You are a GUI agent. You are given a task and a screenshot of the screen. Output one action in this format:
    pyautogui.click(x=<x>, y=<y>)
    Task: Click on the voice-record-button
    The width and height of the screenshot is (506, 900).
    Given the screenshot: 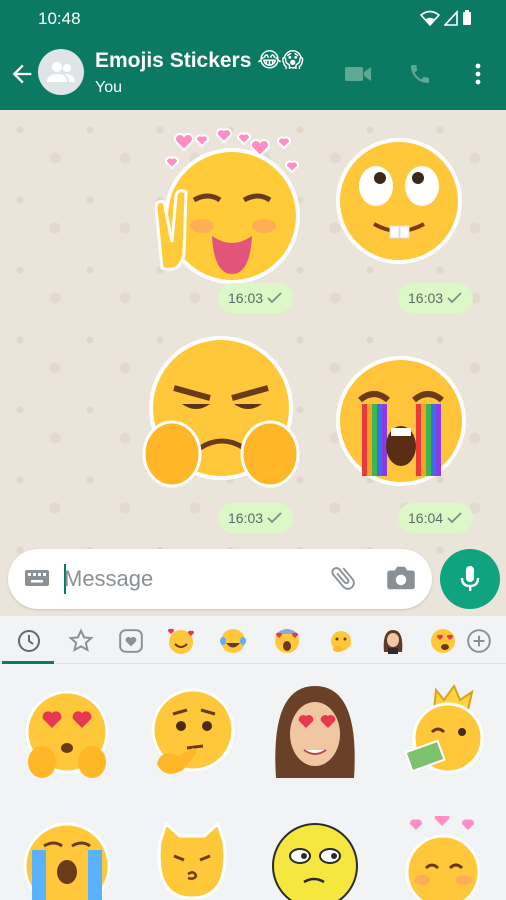 What is the action you would take?
    pyautogui.click(x=470, y=579)
    